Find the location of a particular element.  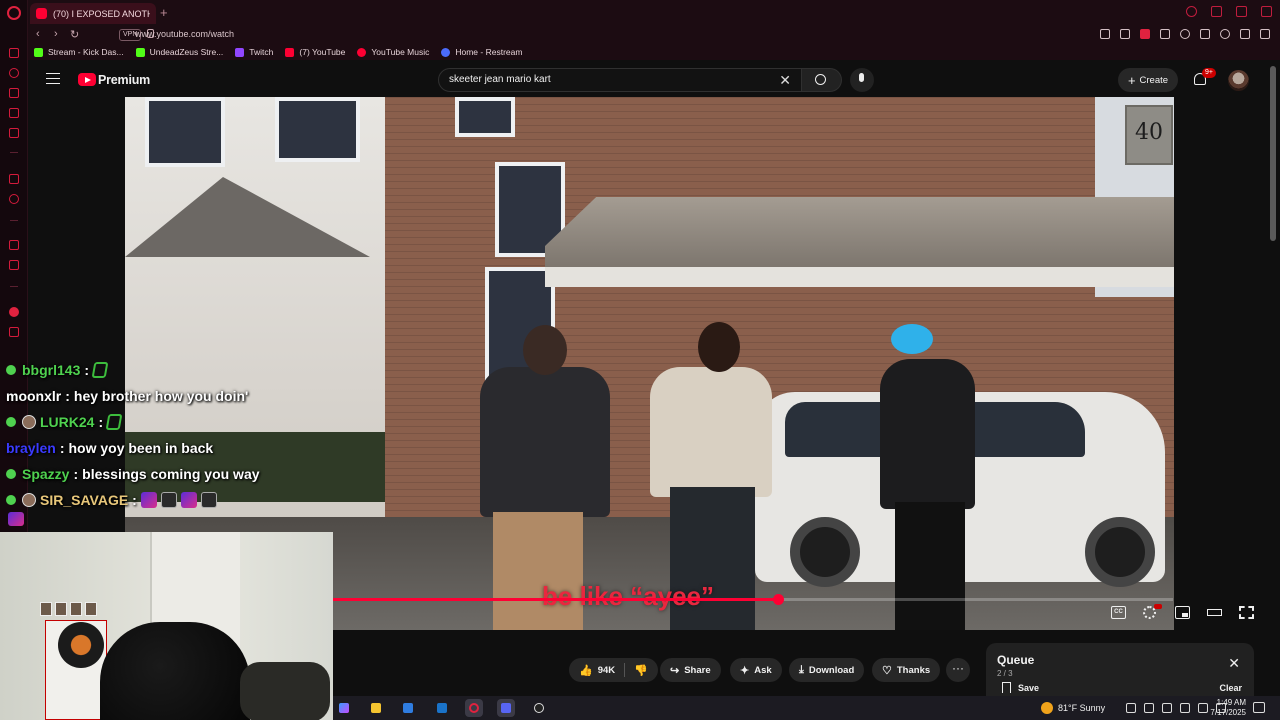

page-scrollbar is located at coordinates (1273, 153).